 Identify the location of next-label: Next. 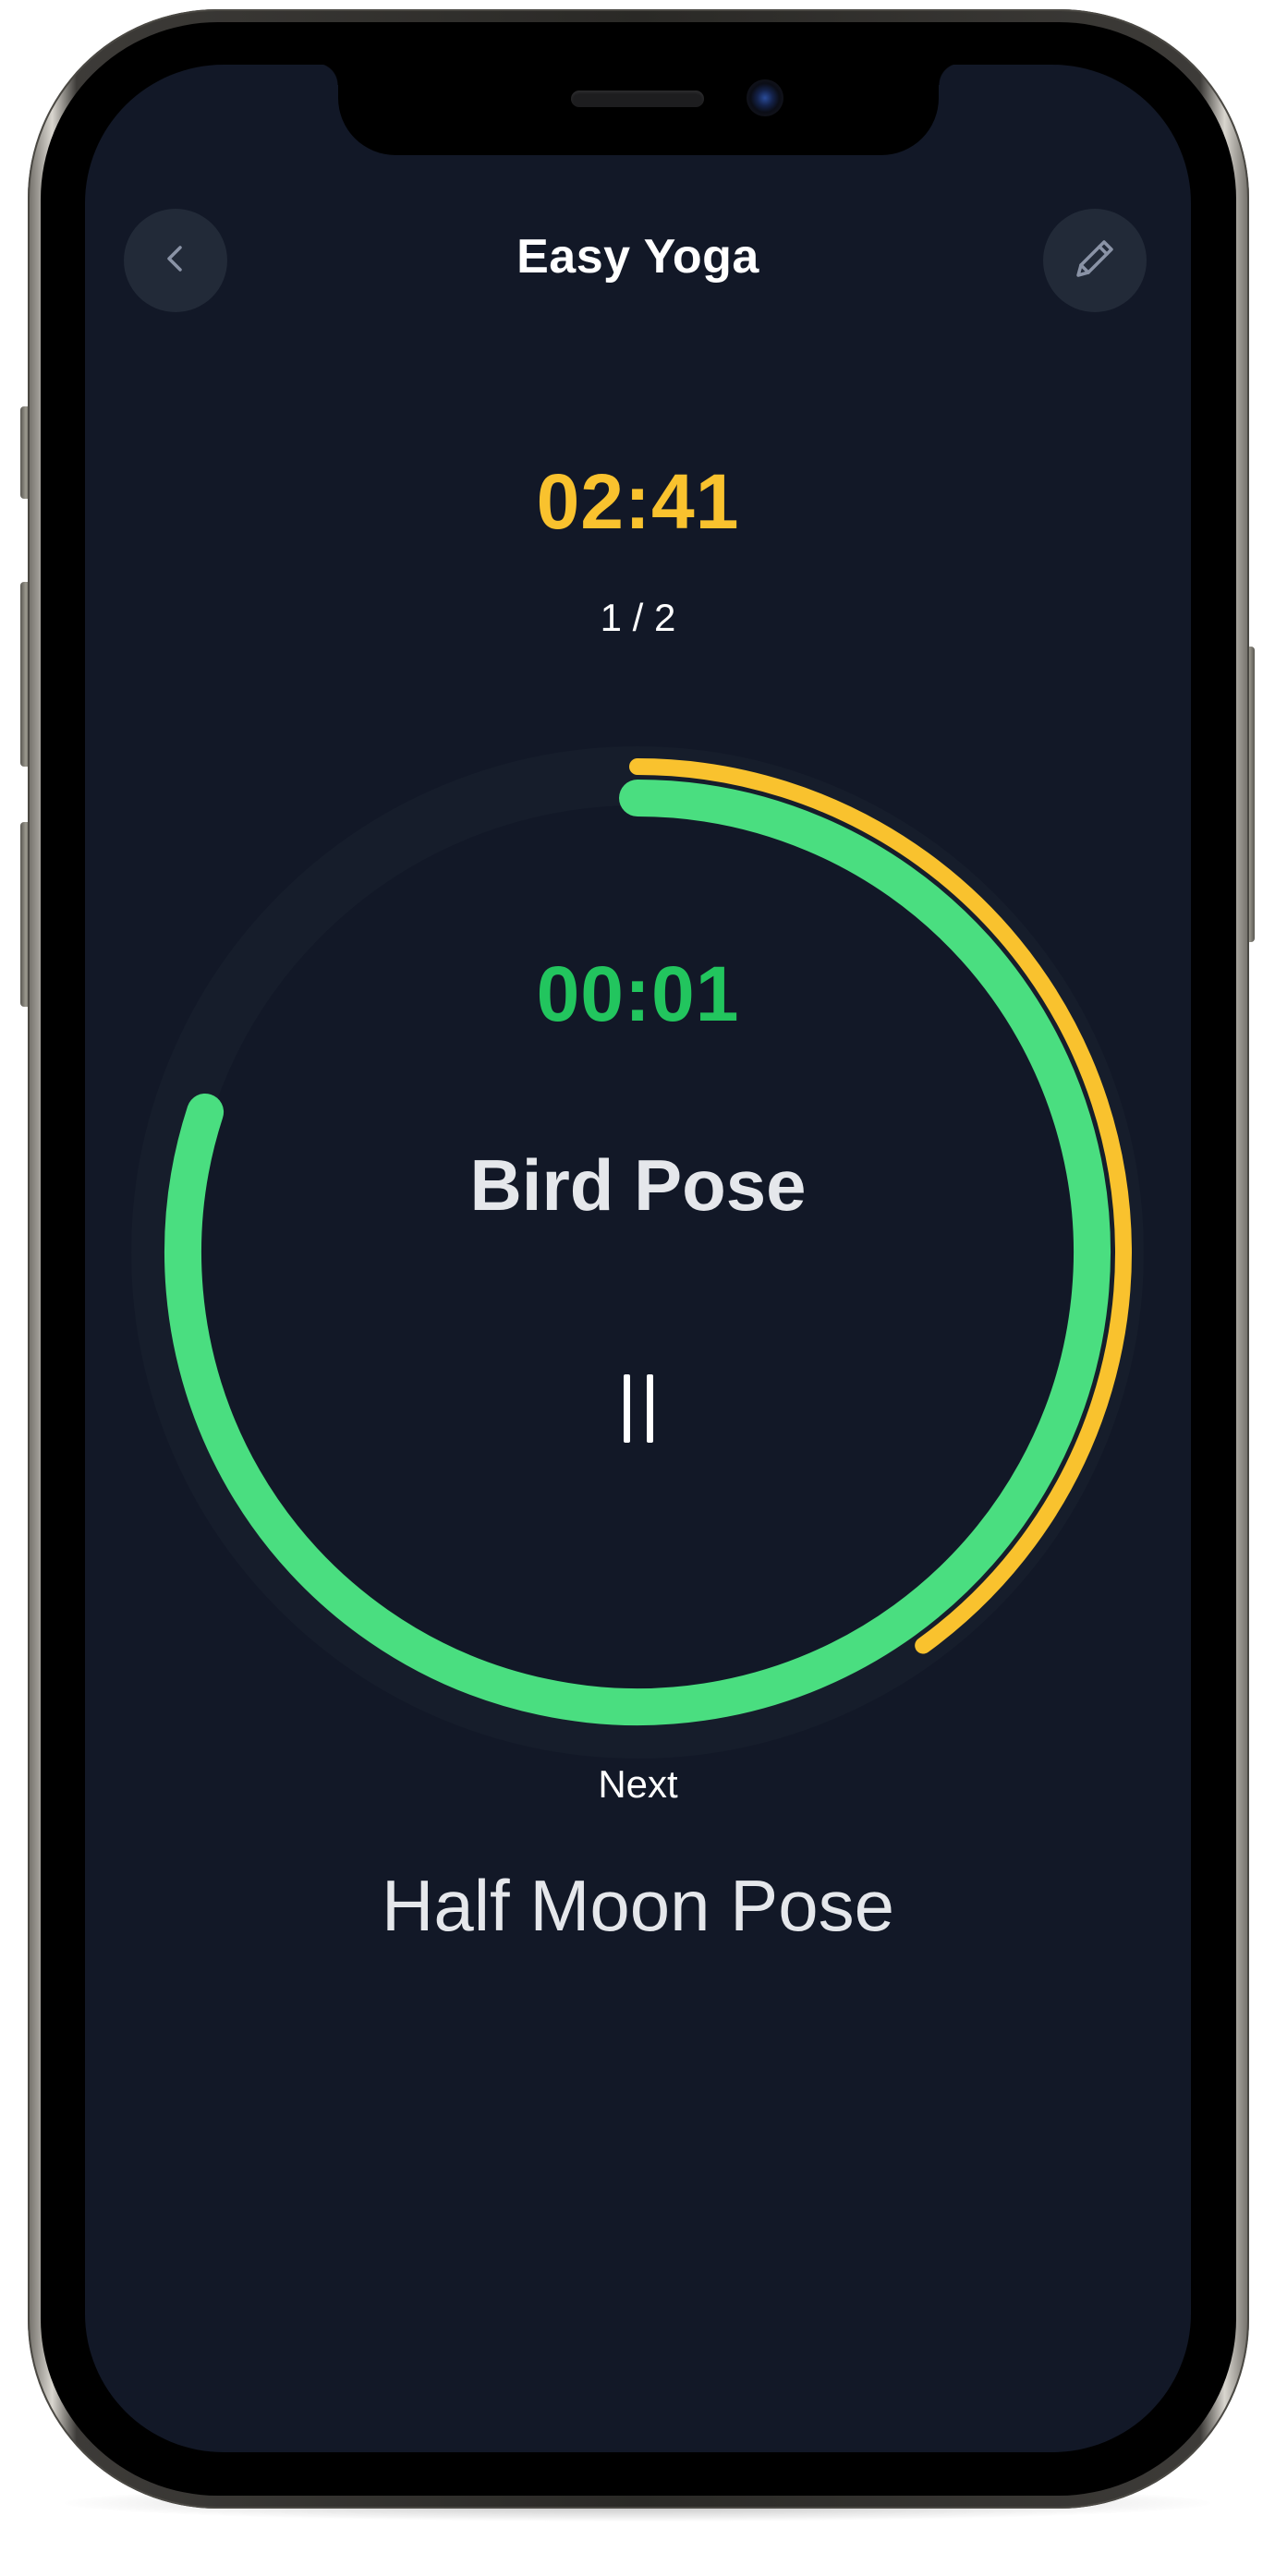
(638, 1784).